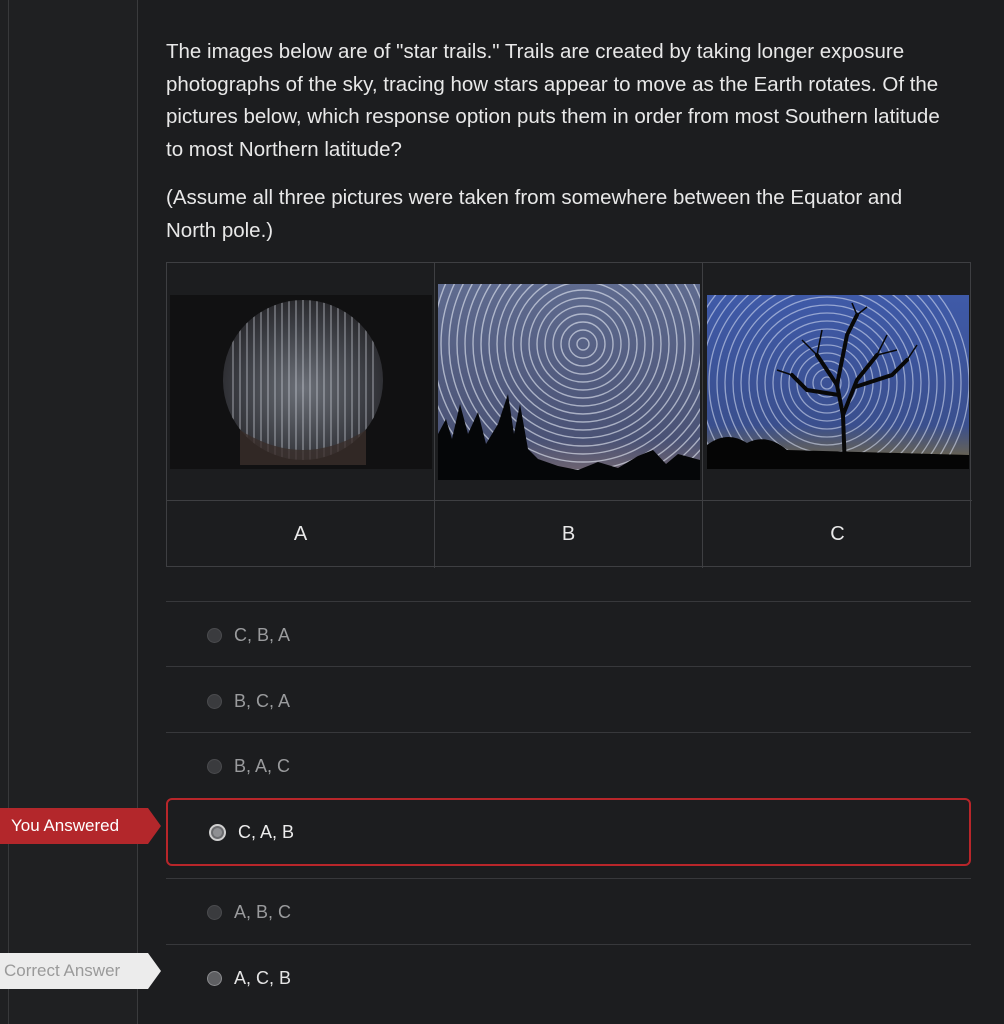 This screenshot has width=1004, height=1024. What do you see at coordinates (262, 700) in the screenshot?
I see `option-label: B, C, A` at bounding box center [262, 700].